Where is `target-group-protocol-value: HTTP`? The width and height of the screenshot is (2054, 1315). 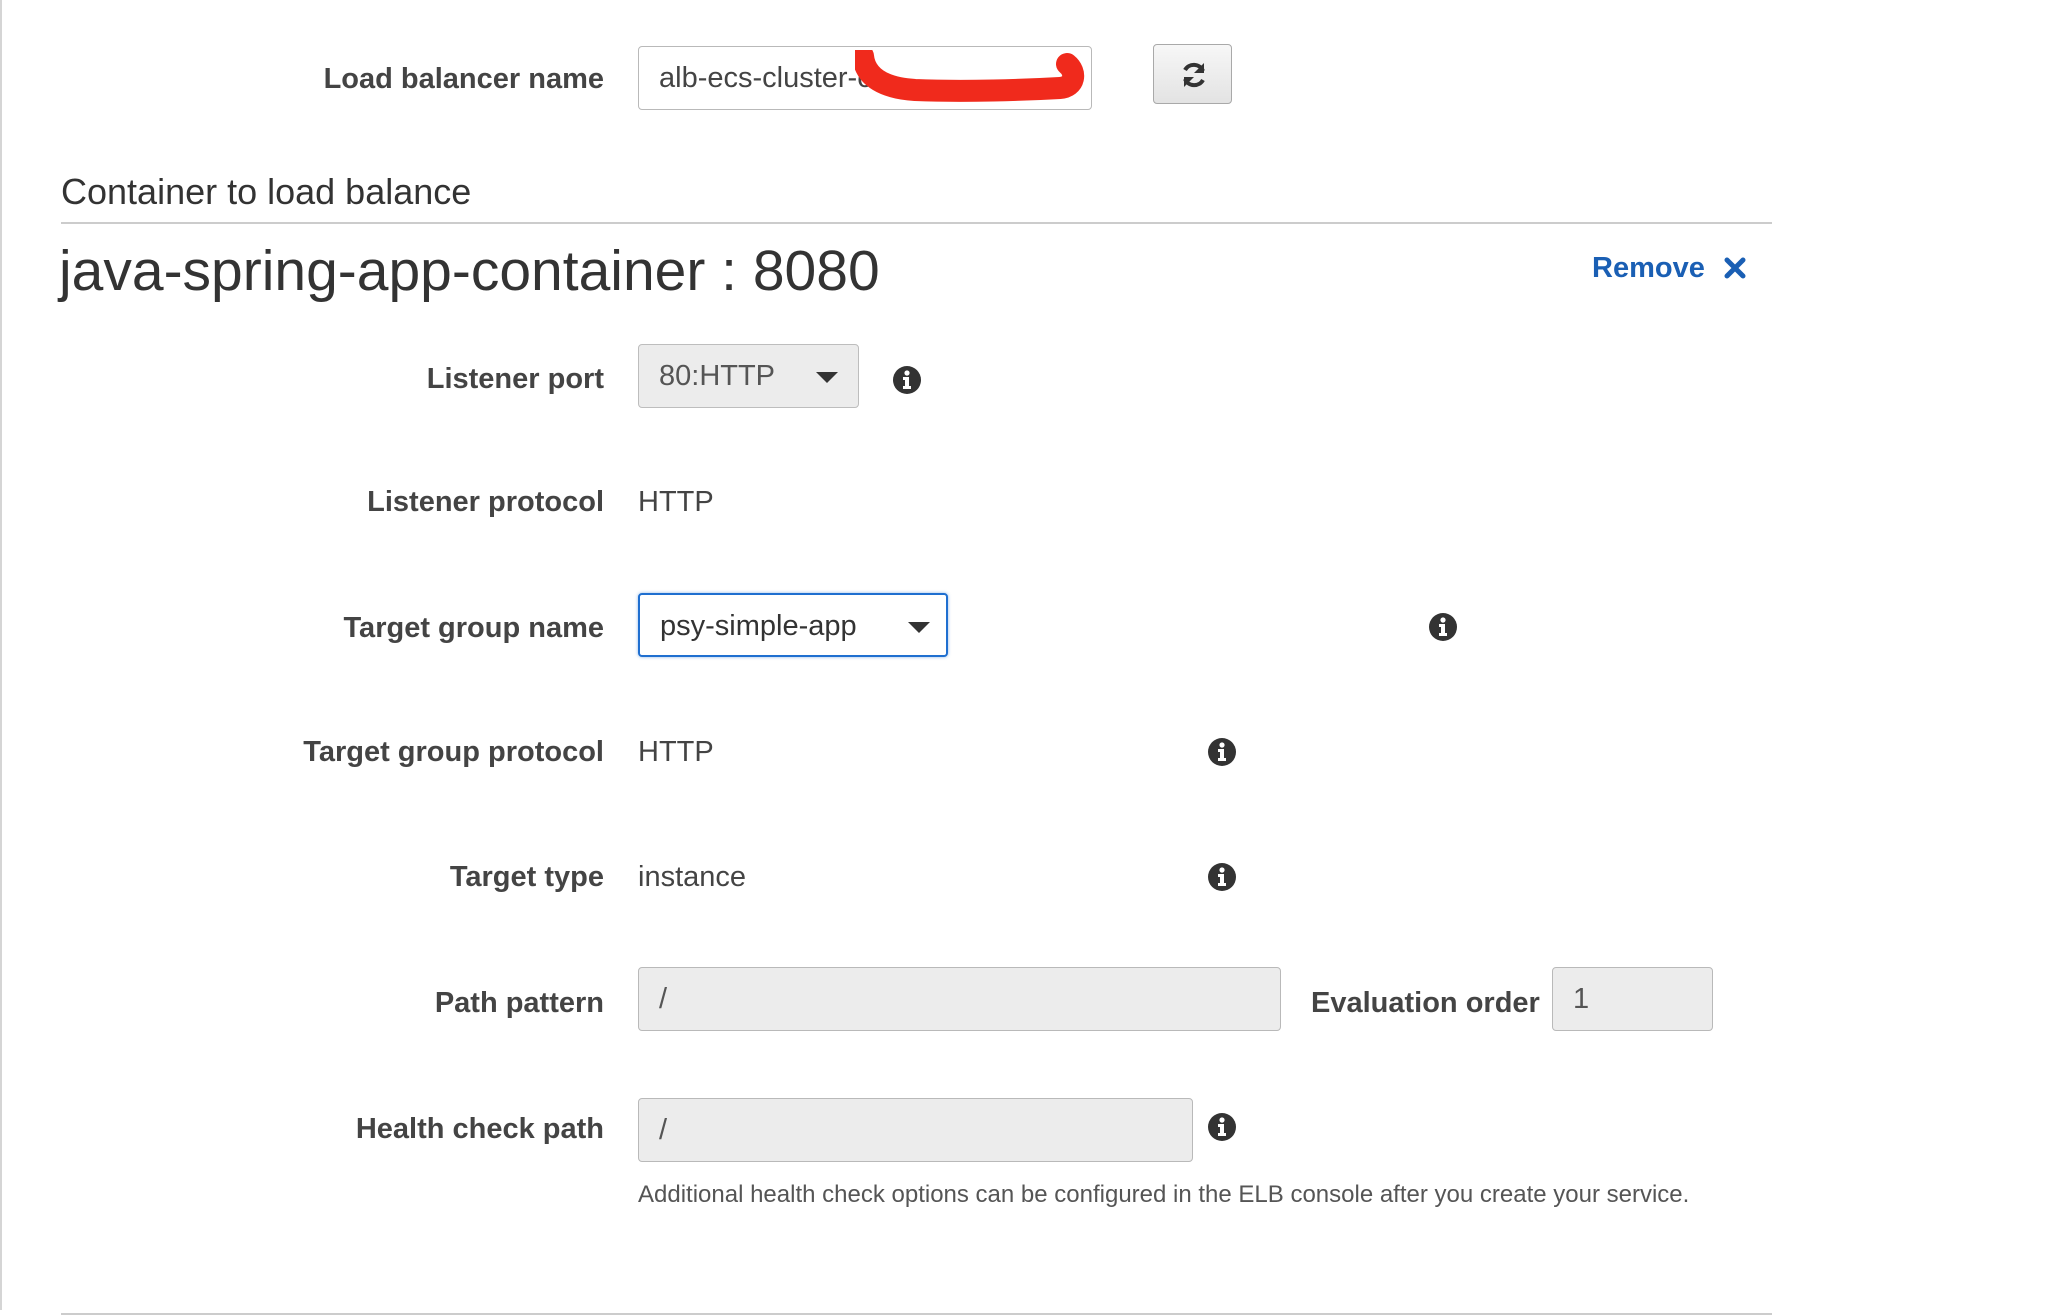 target-group-protocol-value: HTTP is located at coordinates (676, 752).